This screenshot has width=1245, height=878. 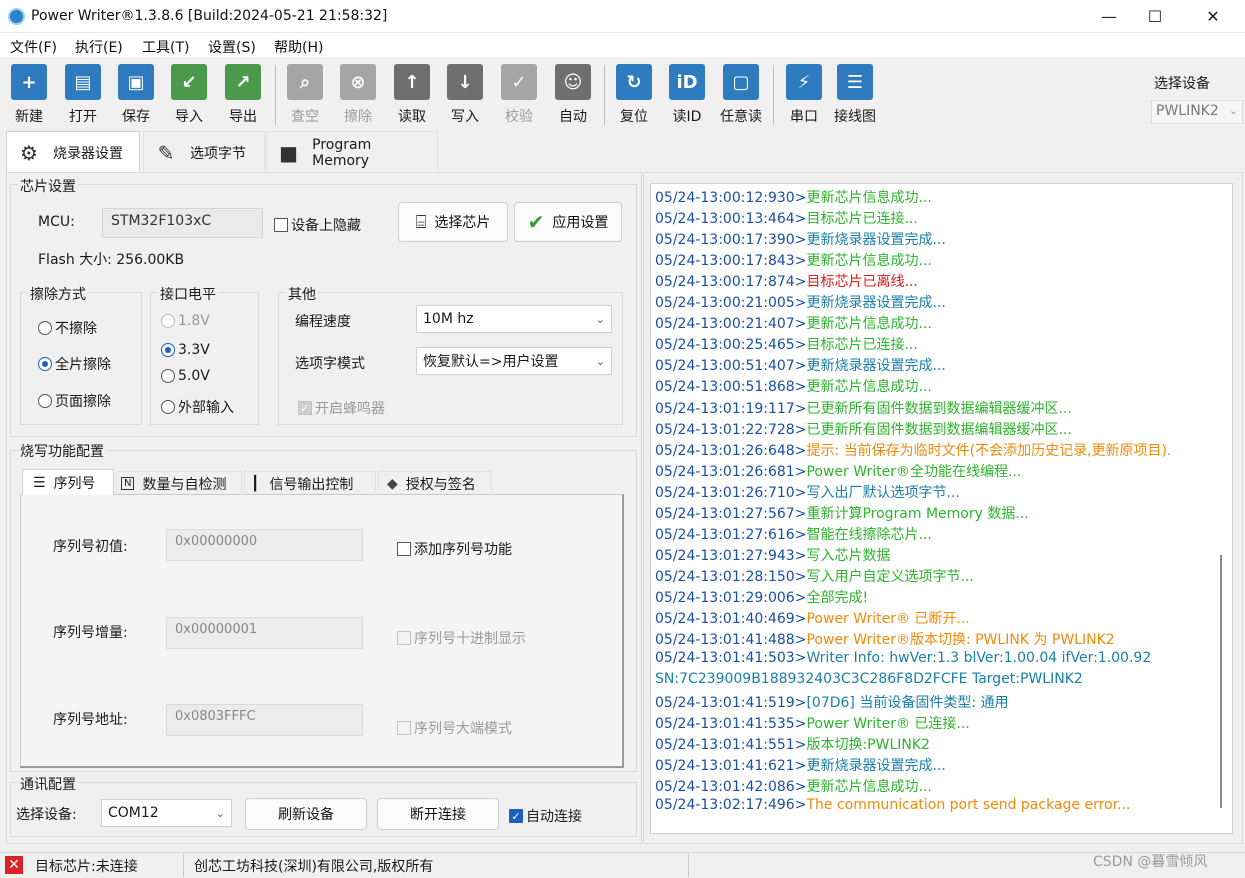 What do you see at coordinates (514, 361) in the screenshot?
I see `option-byte-mode-select: 恢复默认=>用户设置 ⌄` at bounding box center [514, 361].